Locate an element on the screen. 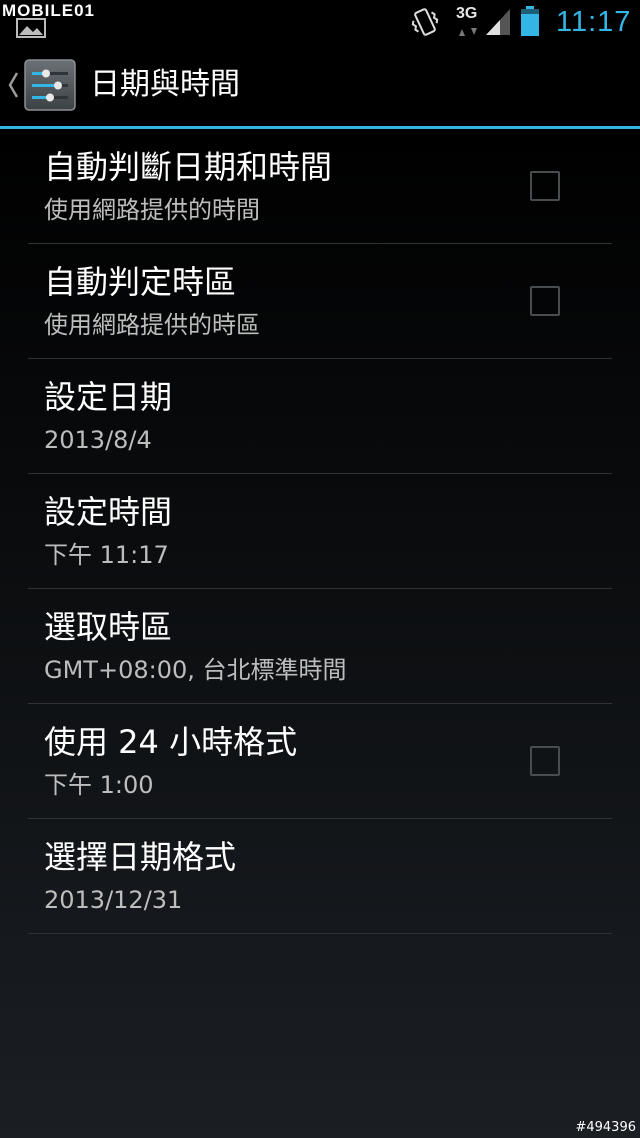  pref-title: 自動判定時區 is located at coordinates (140, 282).